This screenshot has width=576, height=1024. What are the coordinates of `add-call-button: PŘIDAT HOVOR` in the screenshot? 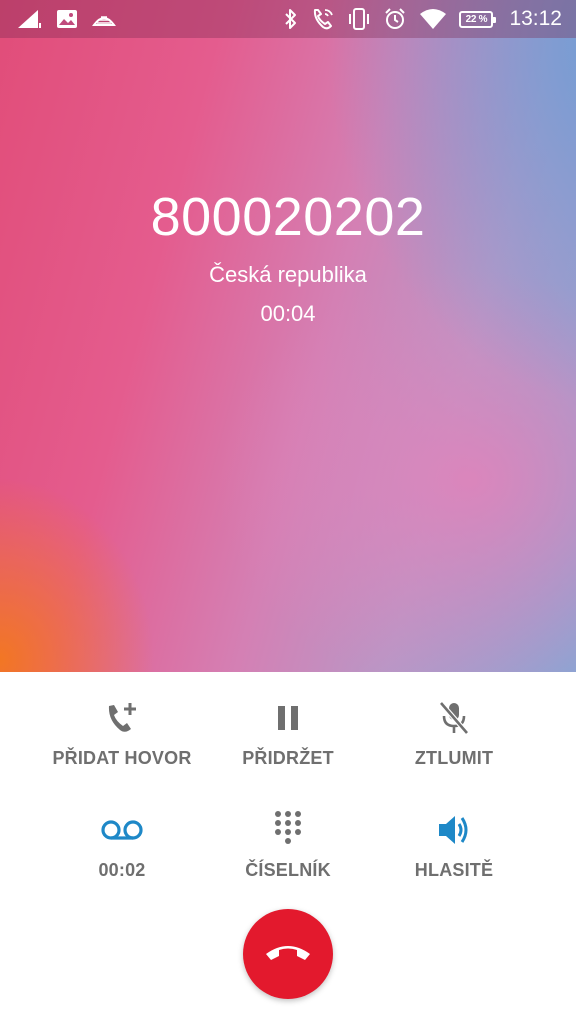 It's located at (122, 733).